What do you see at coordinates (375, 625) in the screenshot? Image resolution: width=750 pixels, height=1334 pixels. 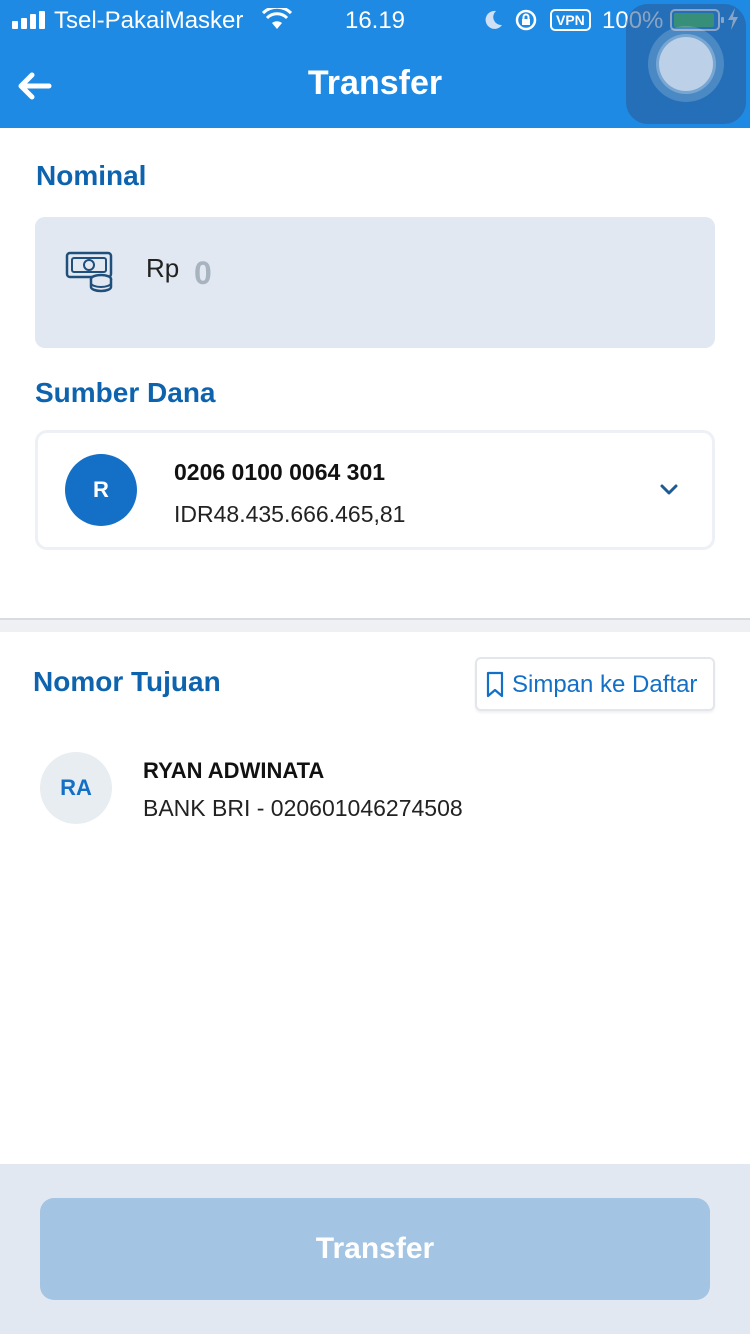 I see `section-divider` at bounding box center [375, 625].